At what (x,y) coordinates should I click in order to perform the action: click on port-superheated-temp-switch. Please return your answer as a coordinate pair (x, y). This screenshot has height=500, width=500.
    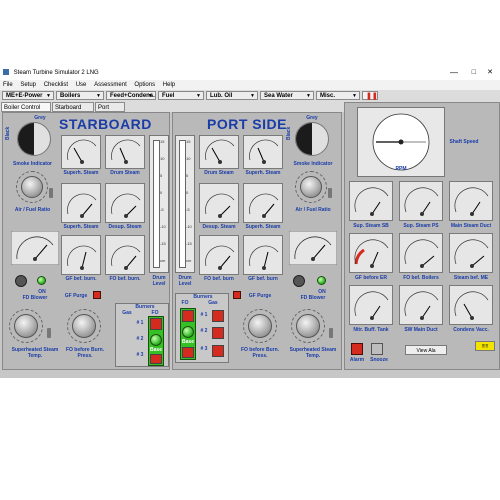
    Looking at the image, I should click on (331, 333).